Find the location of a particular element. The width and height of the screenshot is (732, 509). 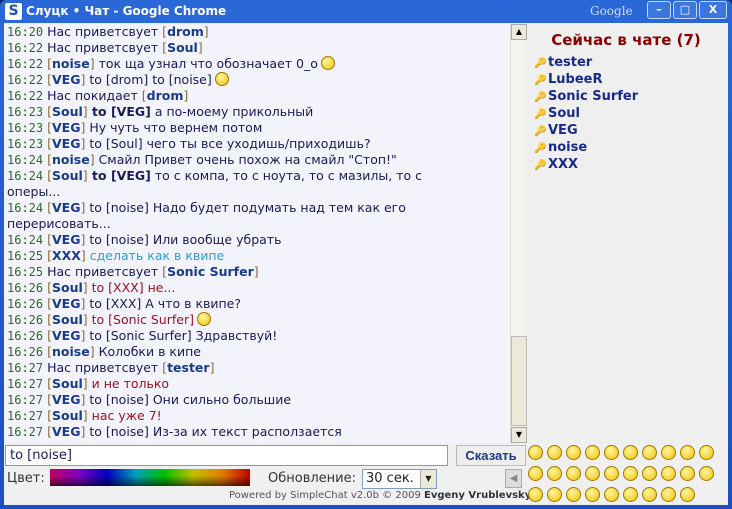

key-icon: 🔑 is located at coordinates (540, 80).